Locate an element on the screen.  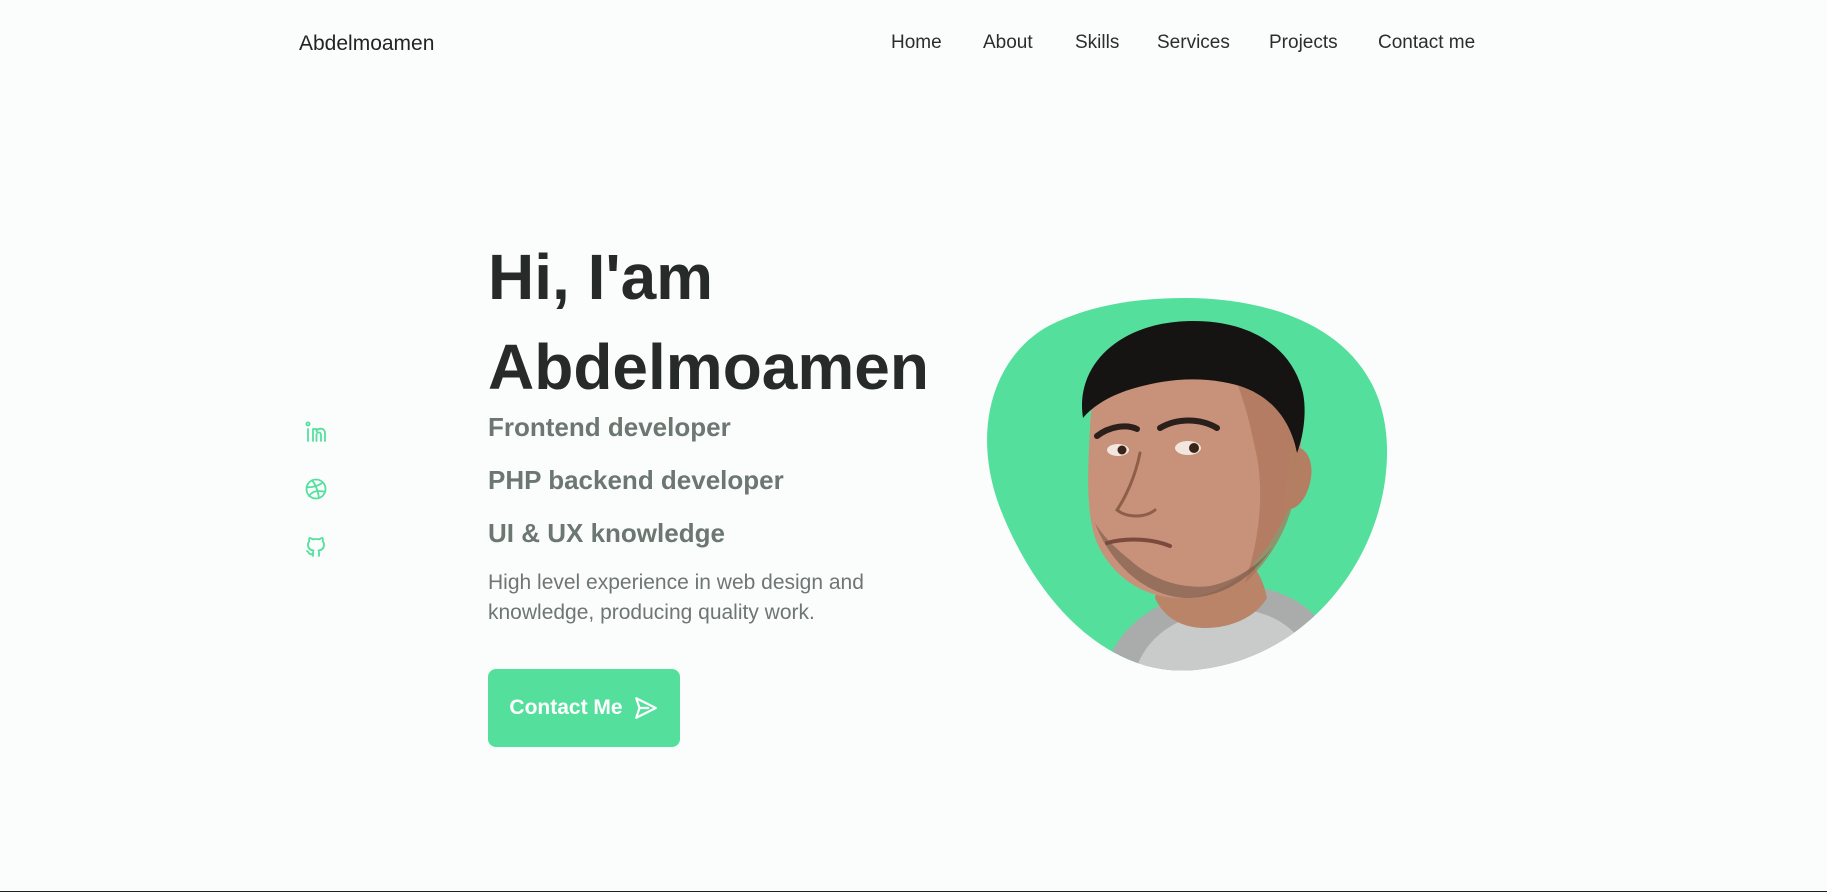
nav-projects: Projects is located at coordinates (1303, 43).